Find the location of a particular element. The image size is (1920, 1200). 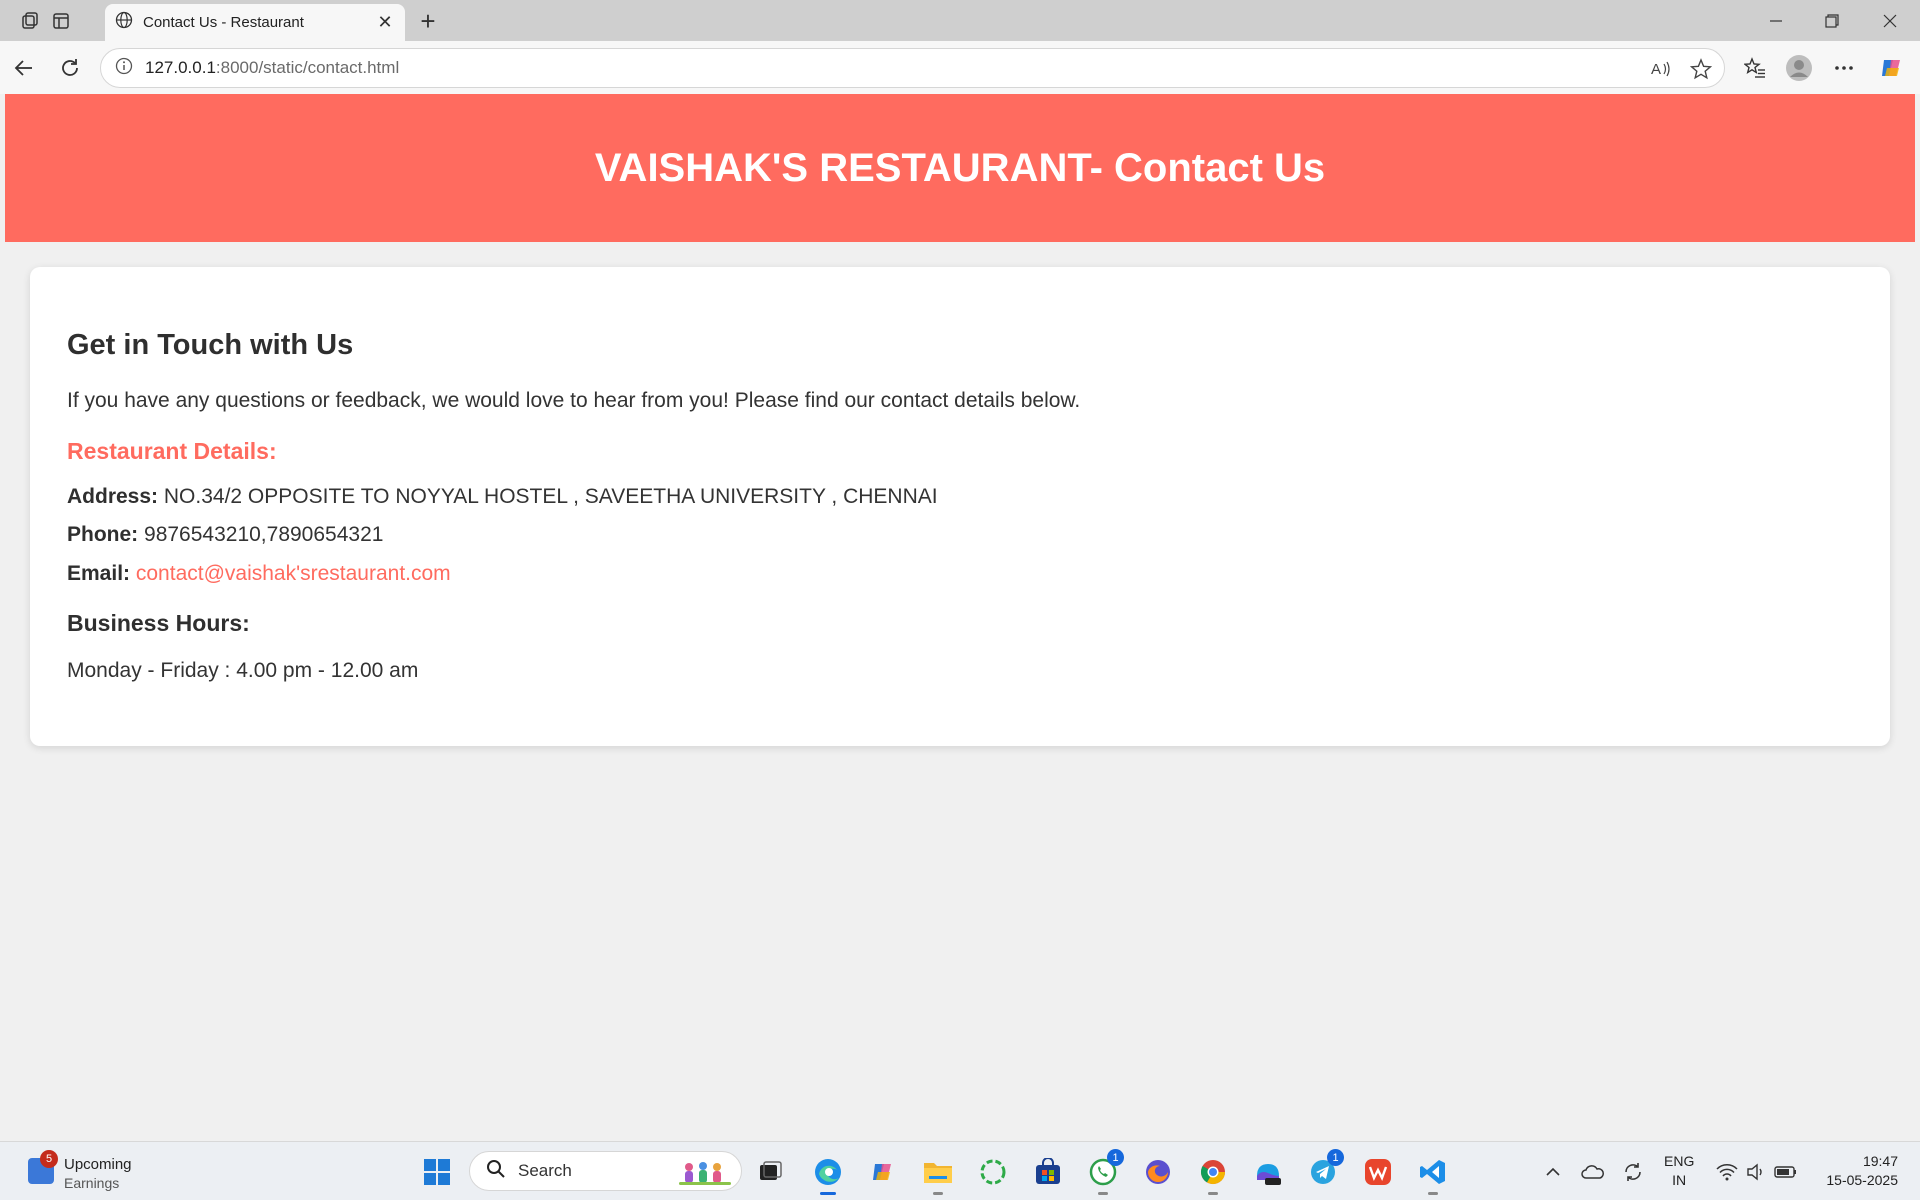

chrome-running-indicator is located at coordinates (1213, 1193).